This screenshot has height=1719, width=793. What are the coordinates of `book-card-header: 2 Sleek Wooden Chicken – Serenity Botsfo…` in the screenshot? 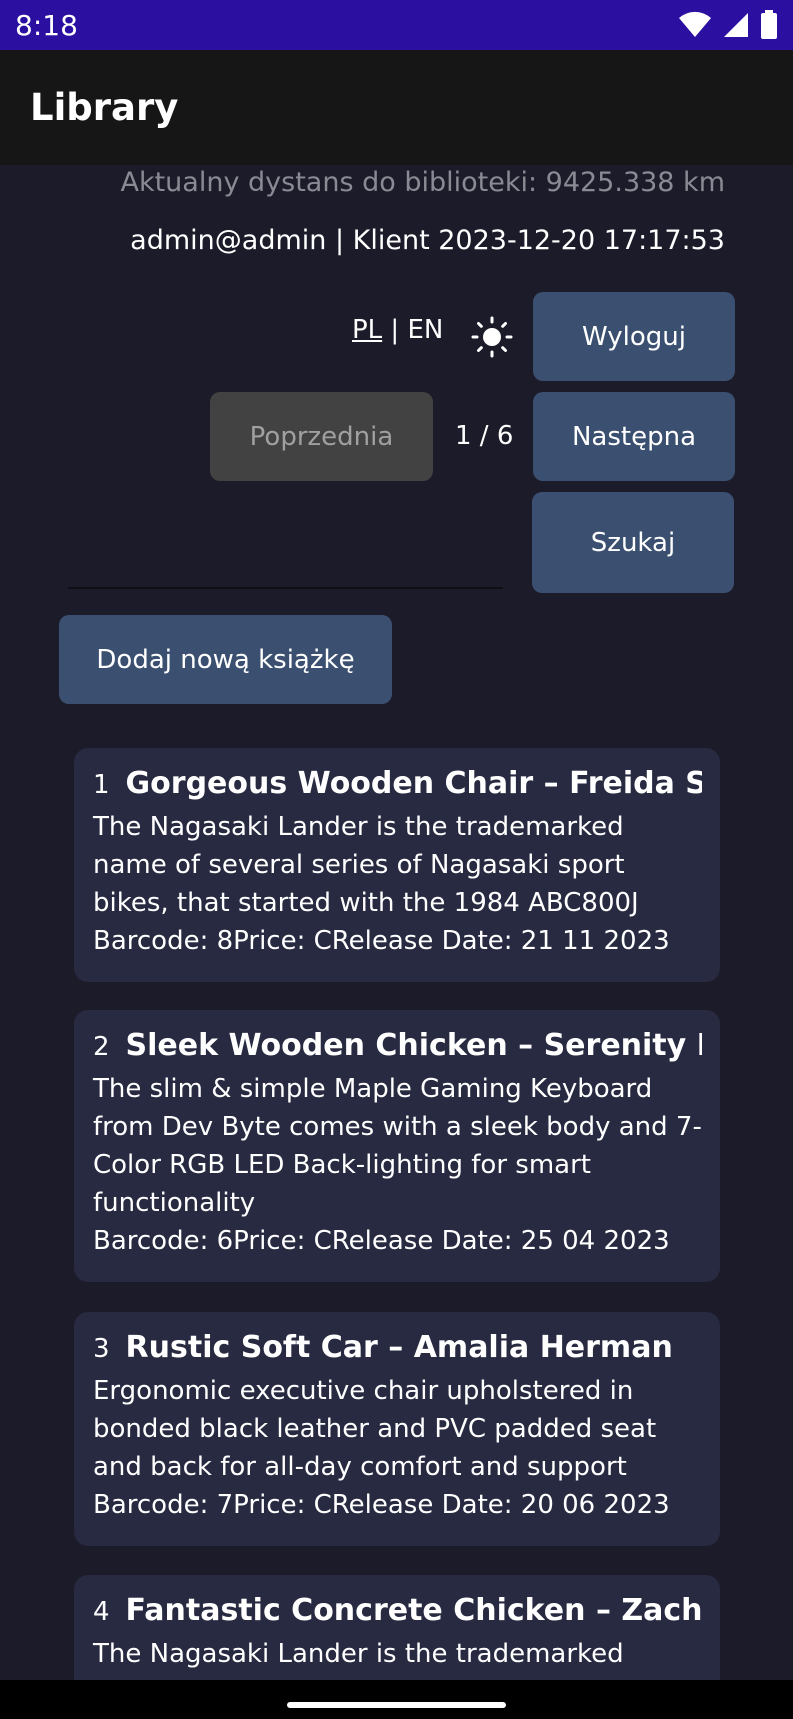 It's located at (397, 1049).